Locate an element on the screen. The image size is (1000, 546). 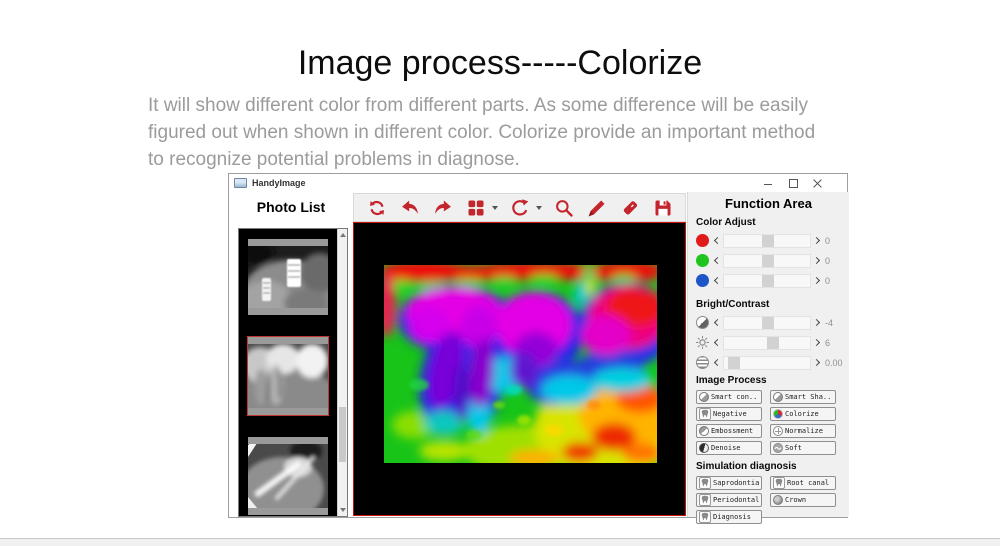
brightness-slider-row: 6 is located at coordinates (768, 342).